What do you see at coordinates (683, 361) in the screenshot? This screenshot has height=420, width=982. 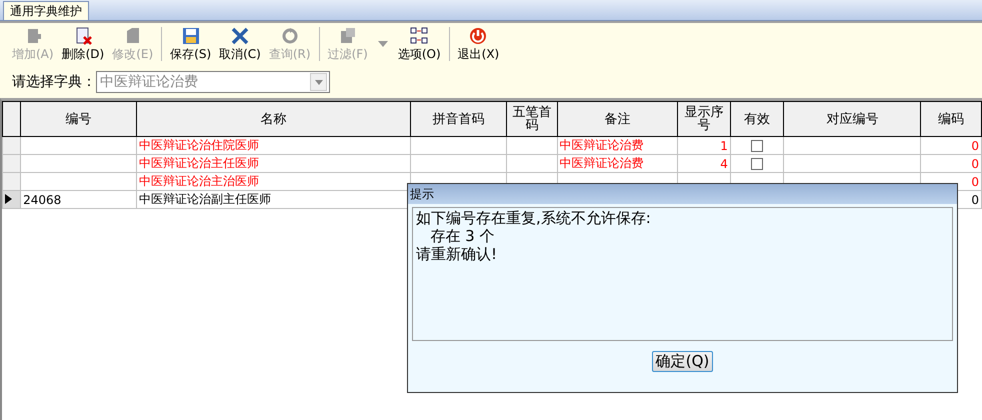 I see `ok-button: 确定(Q)` at bounding box center [683, 361].